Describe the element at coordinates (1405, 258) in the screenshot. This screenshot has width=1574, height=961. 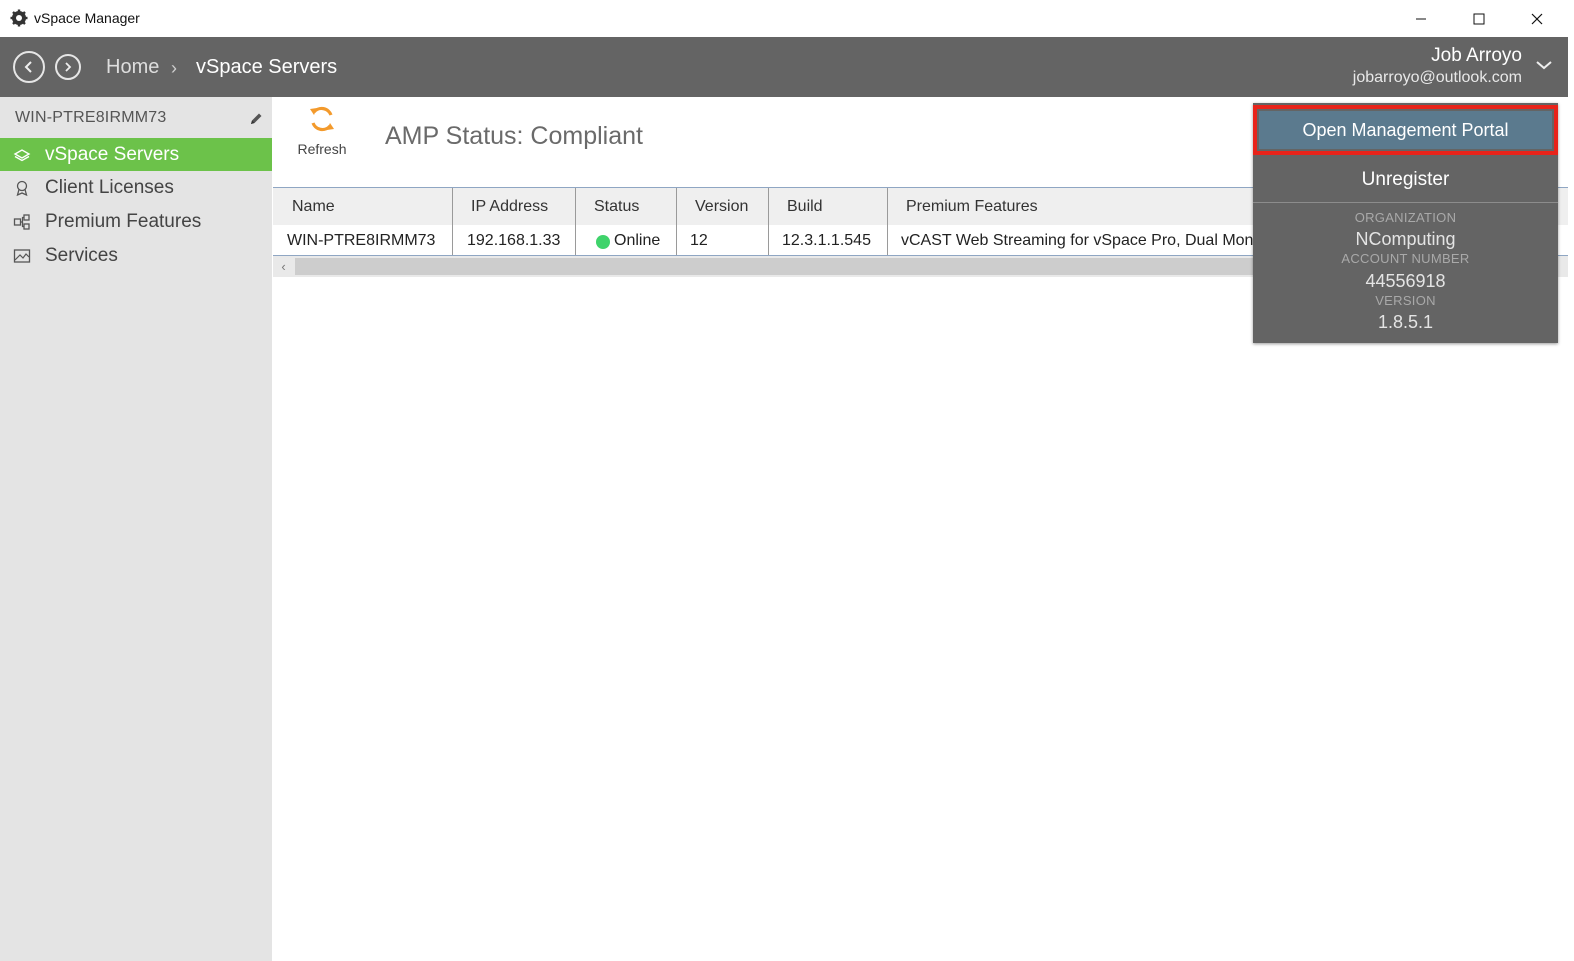
I see `account-number-label: ACCOUNT NUMBER` at that location.